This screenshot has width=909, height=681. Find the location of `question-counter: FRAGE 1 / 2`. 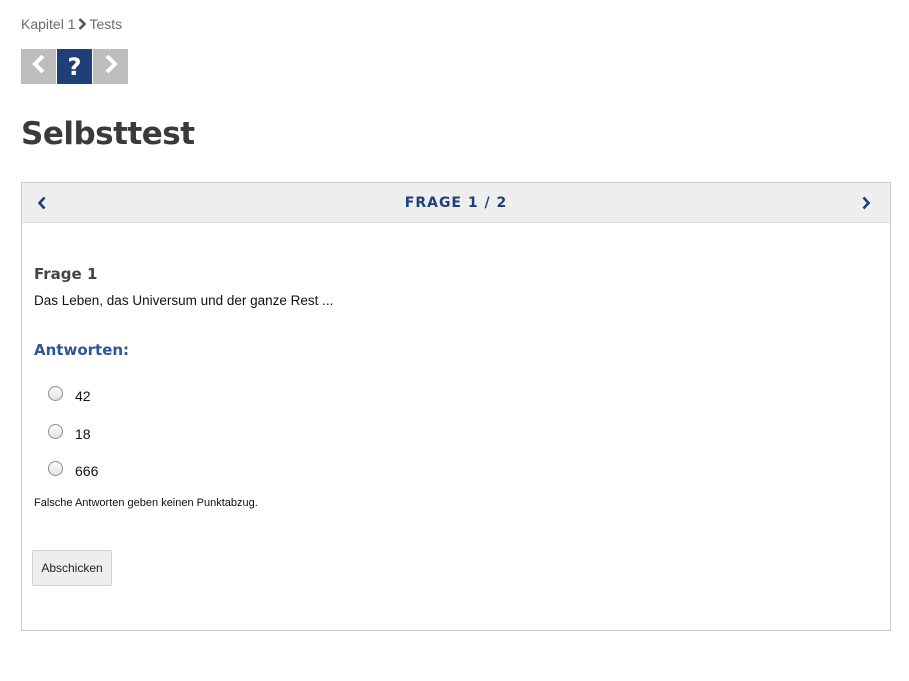

question-counter: FRAGE 1 / 2 is located at coordinates (456, 202).